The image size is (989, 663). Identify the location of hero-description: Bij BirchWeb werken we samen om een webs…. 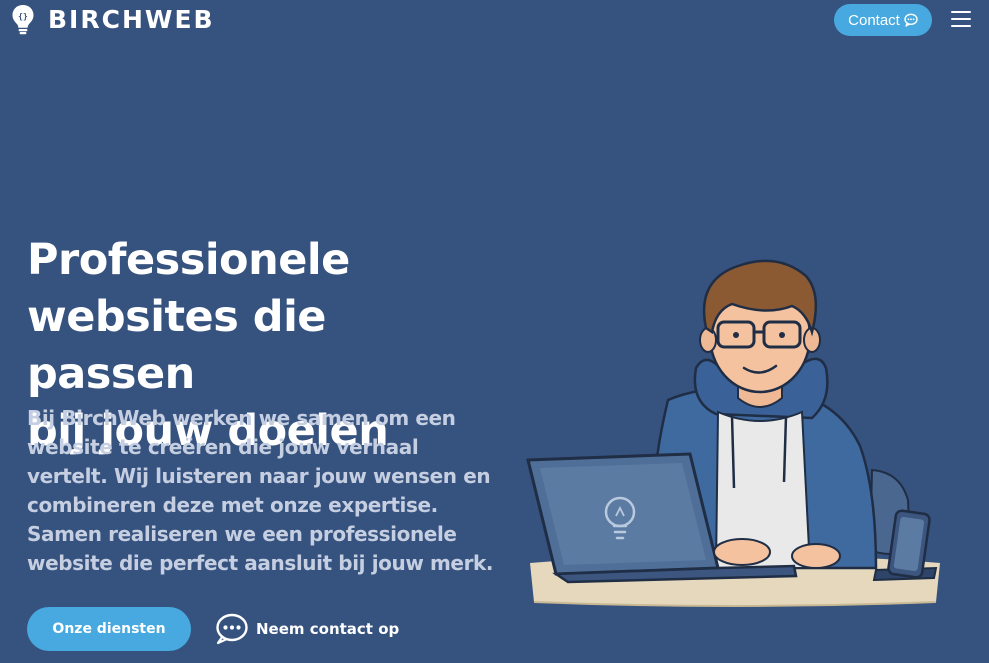
(262, 491).